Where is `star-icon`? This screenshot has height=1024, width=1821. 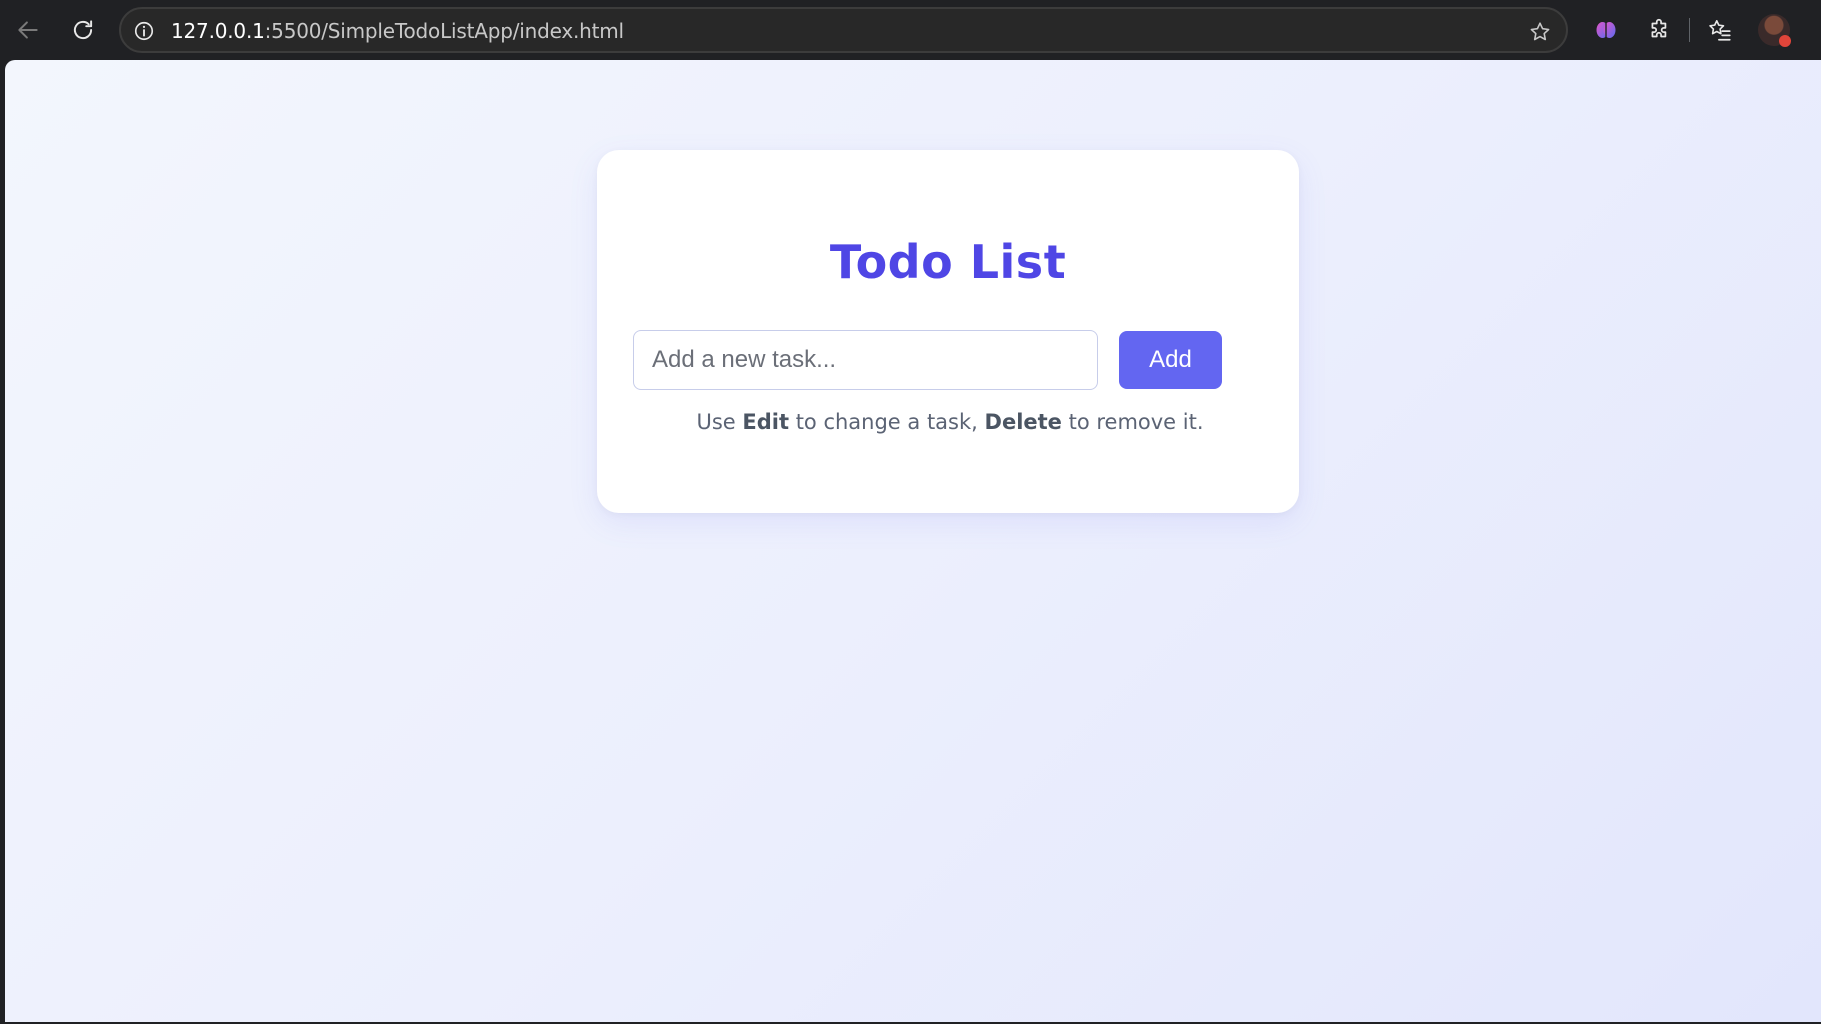 star-icon is located at coordinates (1540, 31).